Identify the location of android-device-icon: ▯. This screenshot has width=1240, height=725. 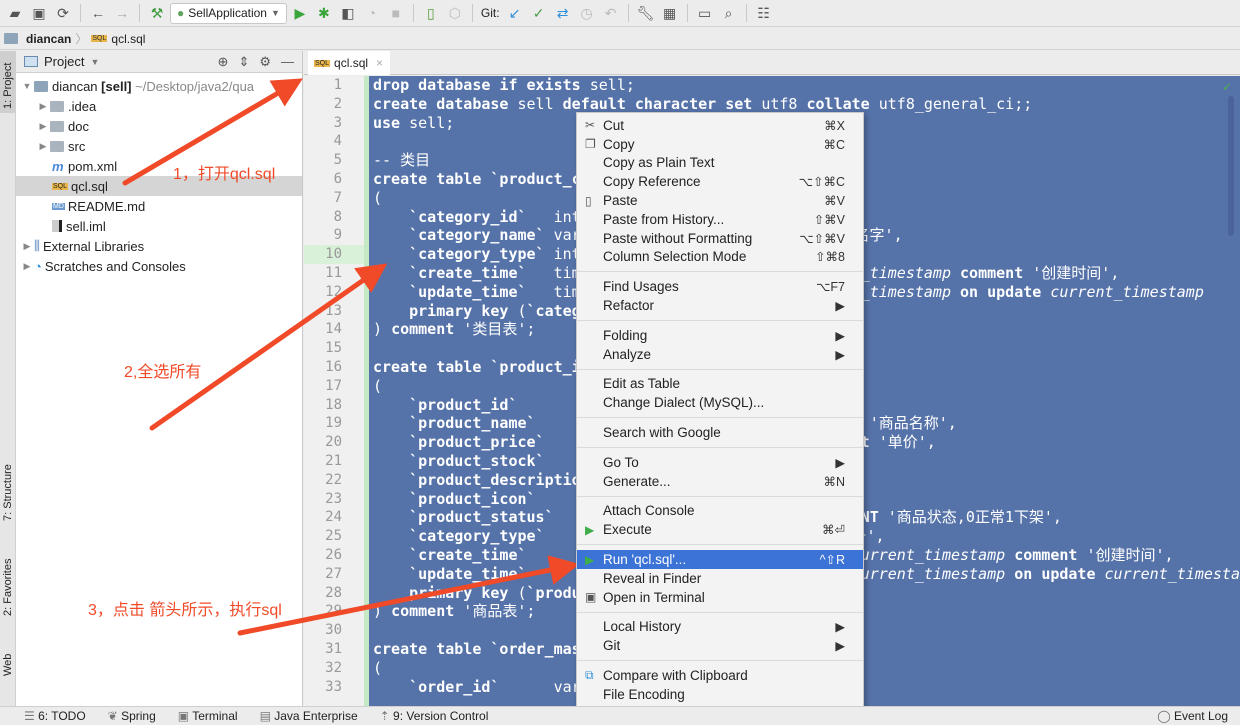
(431, 13).